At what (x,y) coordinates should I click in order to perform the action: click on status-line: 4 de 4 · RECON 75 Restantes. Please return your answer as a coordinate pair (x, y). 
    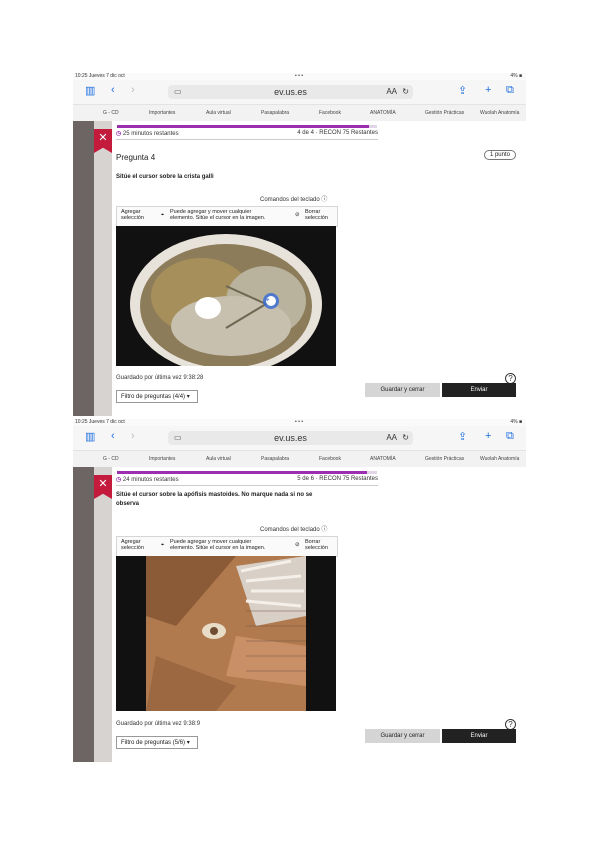
    Looking at the image, I should click on (337, 133).